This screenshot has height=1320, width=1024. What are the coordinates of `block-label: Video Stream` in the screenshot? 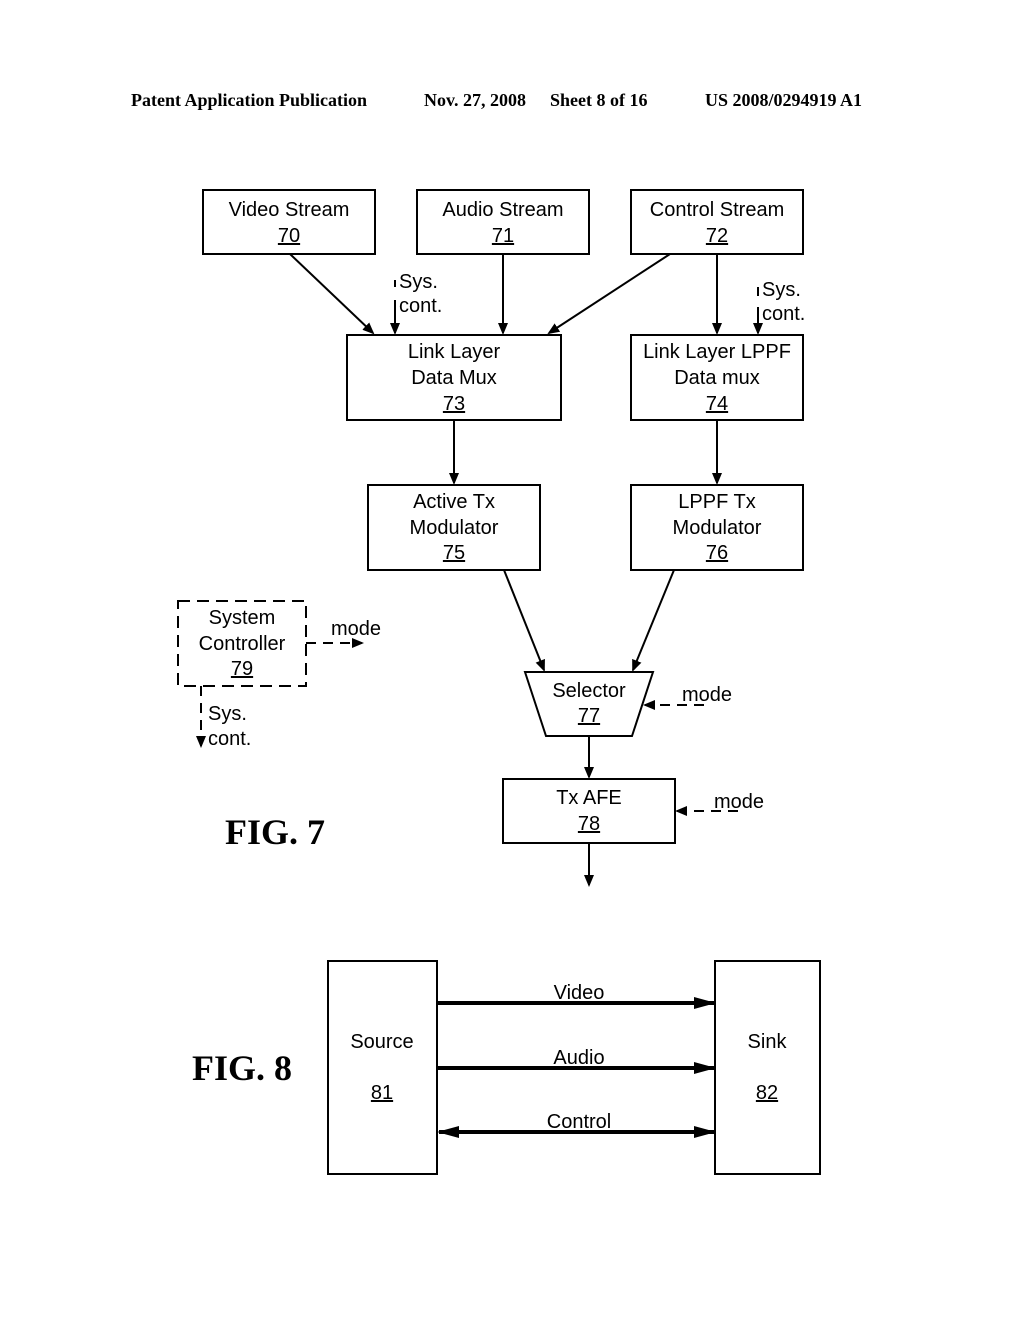 It's located at (289, 210).